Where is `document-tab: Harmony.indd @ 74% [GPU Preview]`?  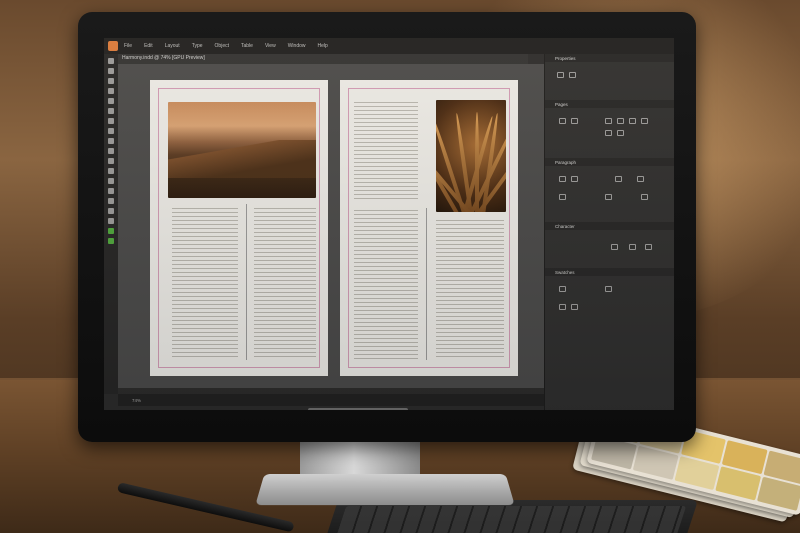
document-tab: Harmony.indd @ 74% [GPU Preview] is located at coordinates (163, 58).